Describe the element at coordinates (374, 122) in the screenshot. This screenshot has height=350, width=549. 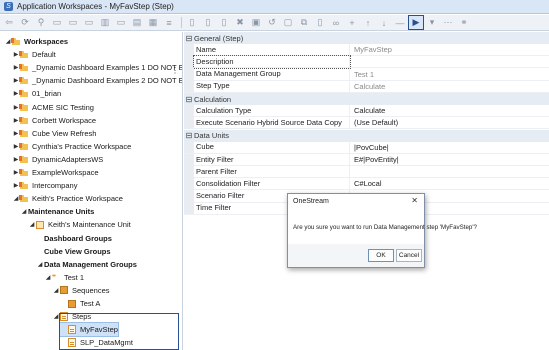
I see `property-value: (Use Default)` at that location.